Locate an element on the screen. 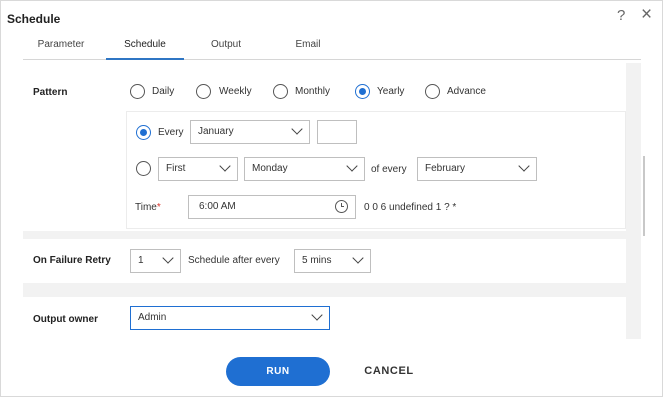 The width and height of the screenshot is (663, 397). owner-label: Output owner is located at coordinates (65, 319).